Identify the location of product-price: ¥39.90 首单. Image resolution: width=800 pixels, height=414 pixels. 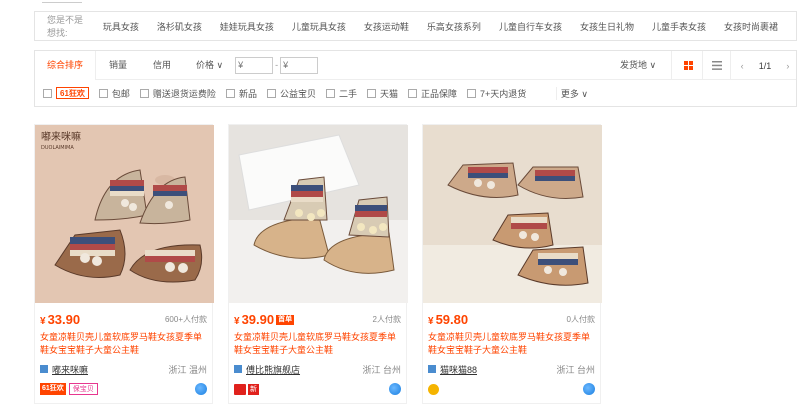
(264, 319).